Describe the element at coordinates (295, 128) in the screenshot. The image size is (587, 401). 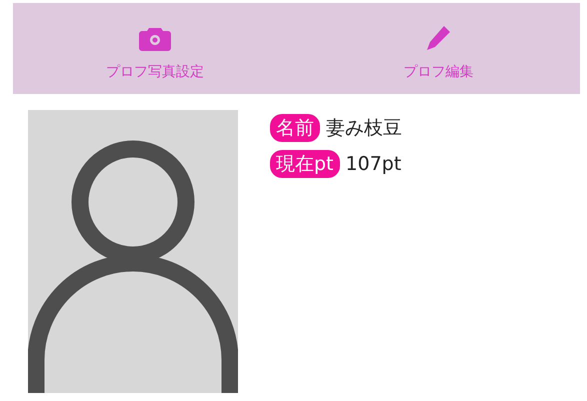
I see `field-label: 名前` at that location.